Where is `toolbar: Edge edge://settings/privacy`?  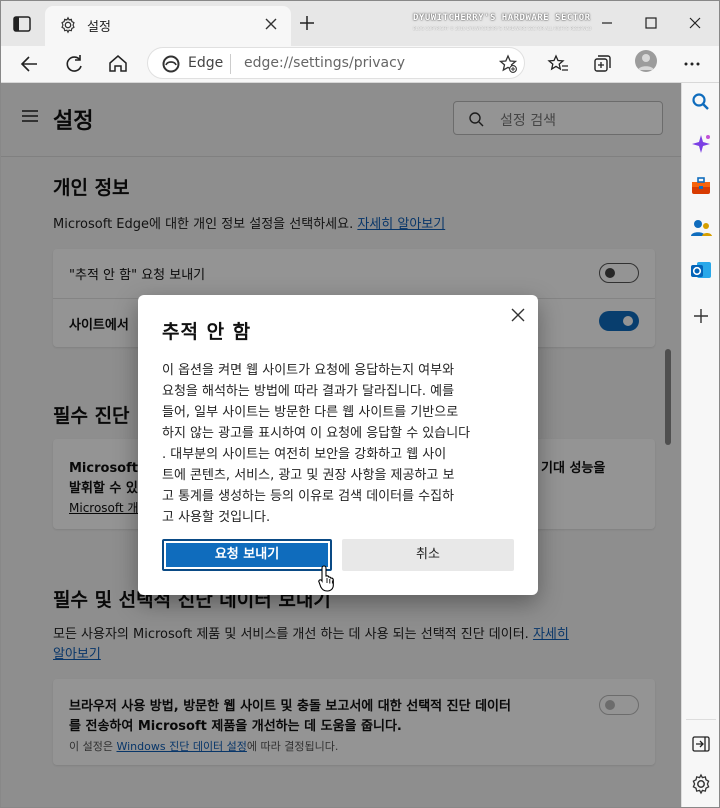
toolbar: Edge edge://settings/privacy is located at coordinates (360, 64).